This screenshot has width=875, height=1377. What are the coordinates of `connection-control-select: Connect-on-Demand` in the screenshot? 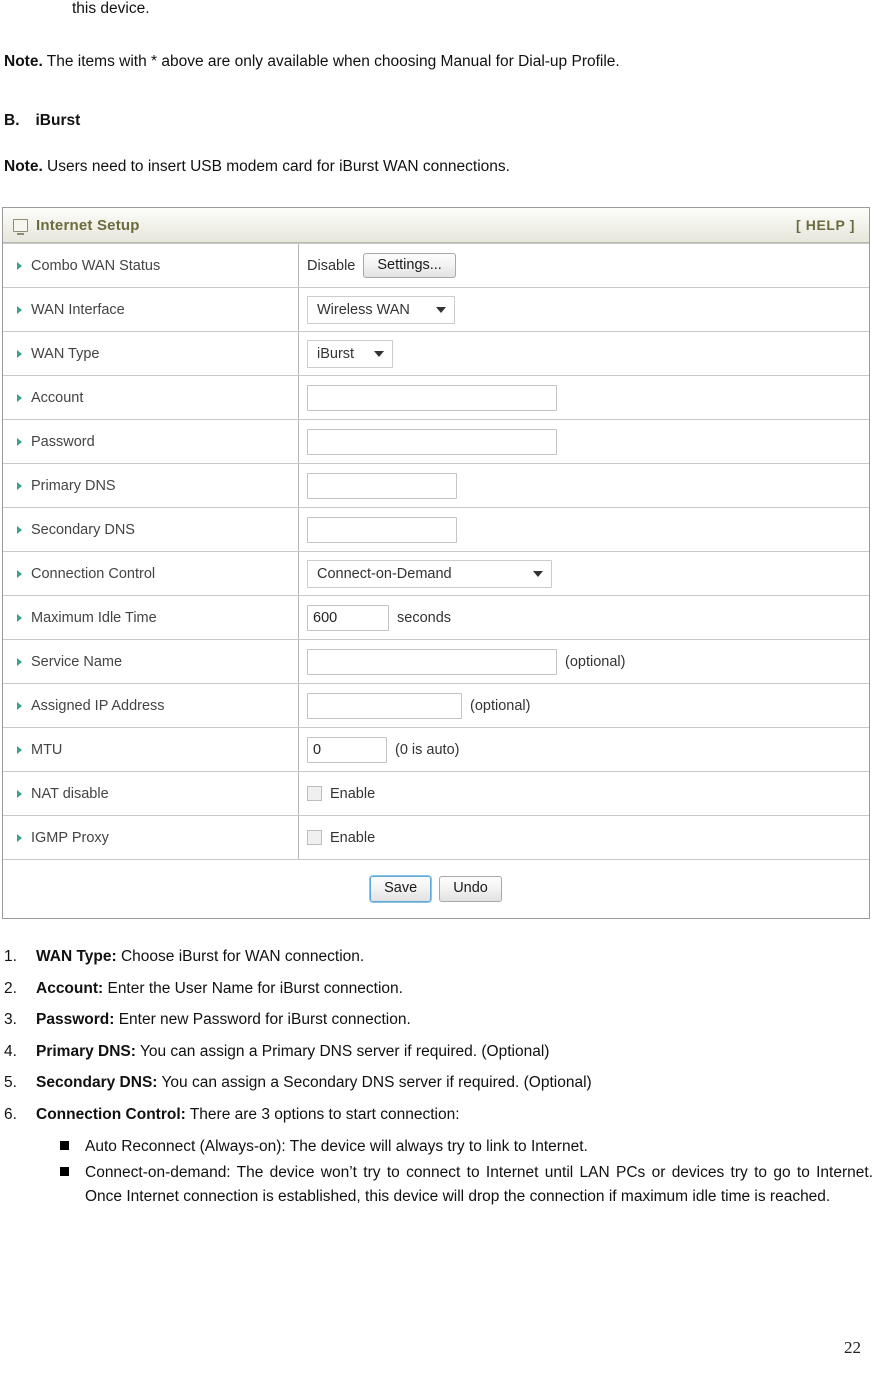 It's located at (429, 573).